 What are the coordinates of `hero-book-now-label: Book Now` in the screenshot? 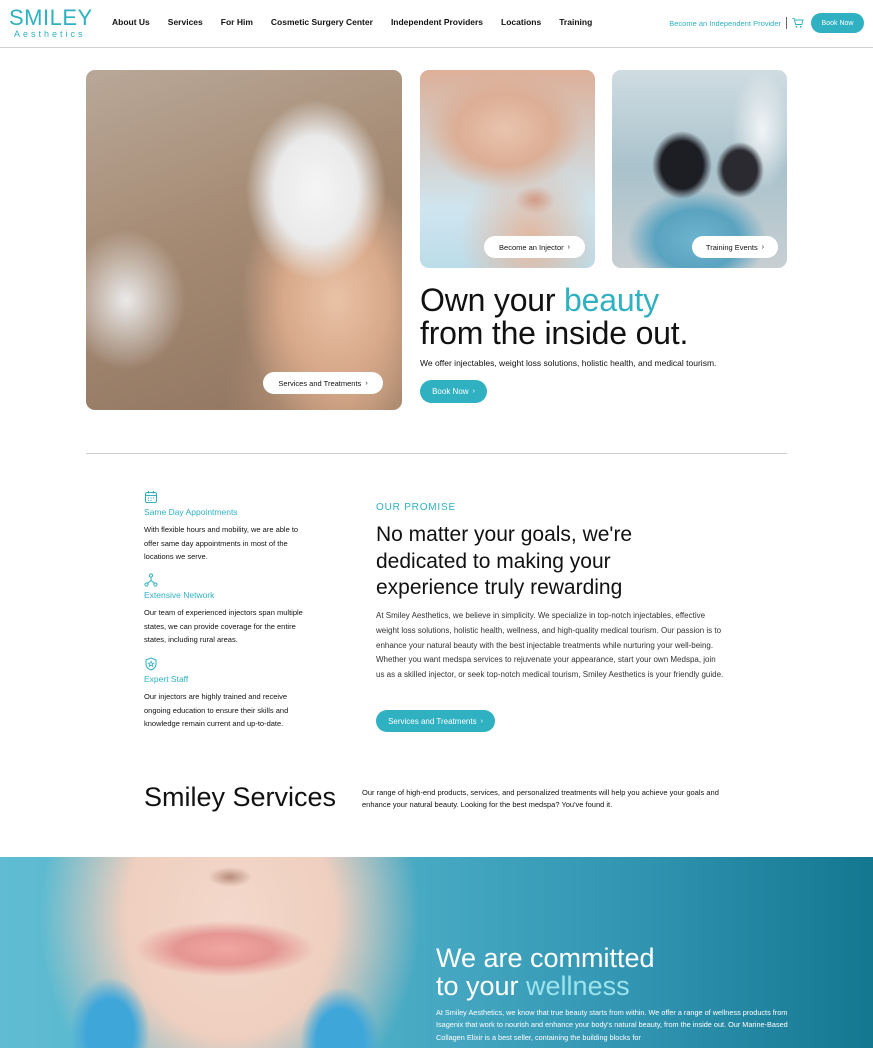 It's located at (450, 391).